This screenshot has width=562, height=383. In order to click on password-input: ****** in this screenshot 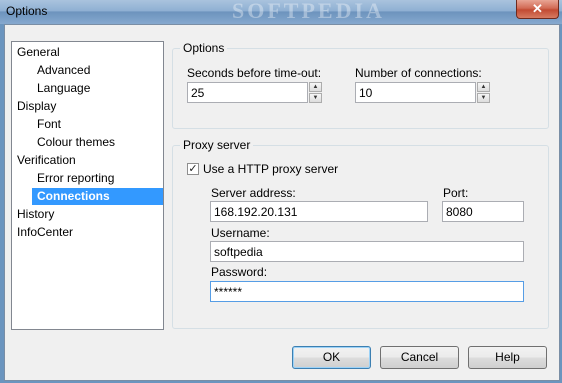, I will do `click(367, 291)`.